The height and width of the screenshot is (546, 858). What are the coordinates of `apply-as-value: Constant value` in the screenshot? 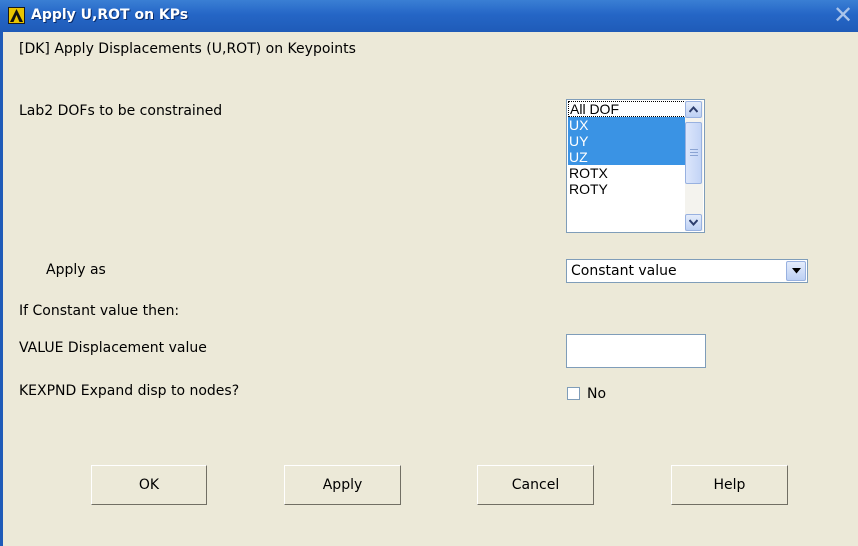 It's located at (624, 271).